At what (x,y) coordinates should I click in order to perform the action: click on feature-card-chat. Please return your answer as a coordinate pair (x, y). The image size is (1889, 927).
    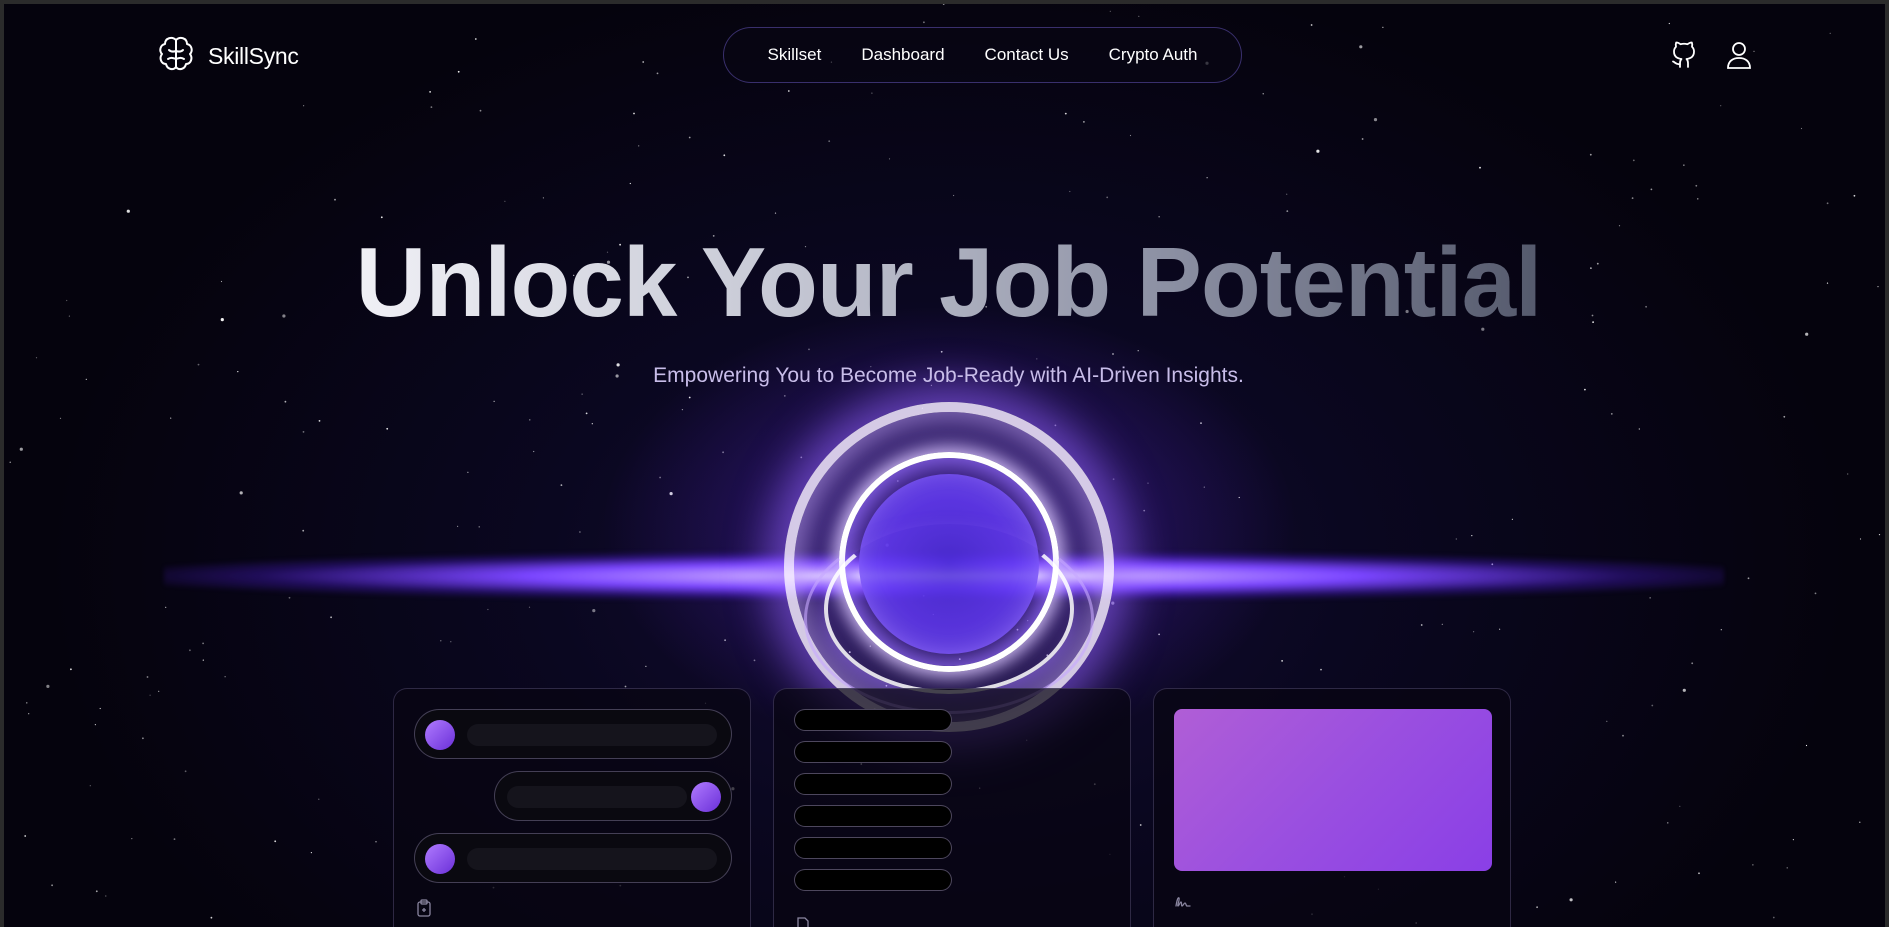
    Looking at the image, I should click on (572, 807).